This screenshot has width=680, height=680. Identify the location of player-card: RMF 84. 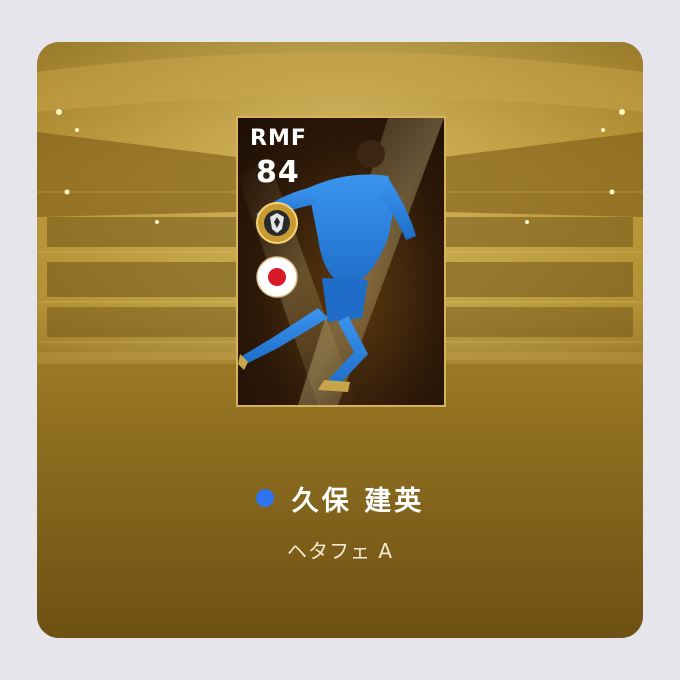
(341, 261).